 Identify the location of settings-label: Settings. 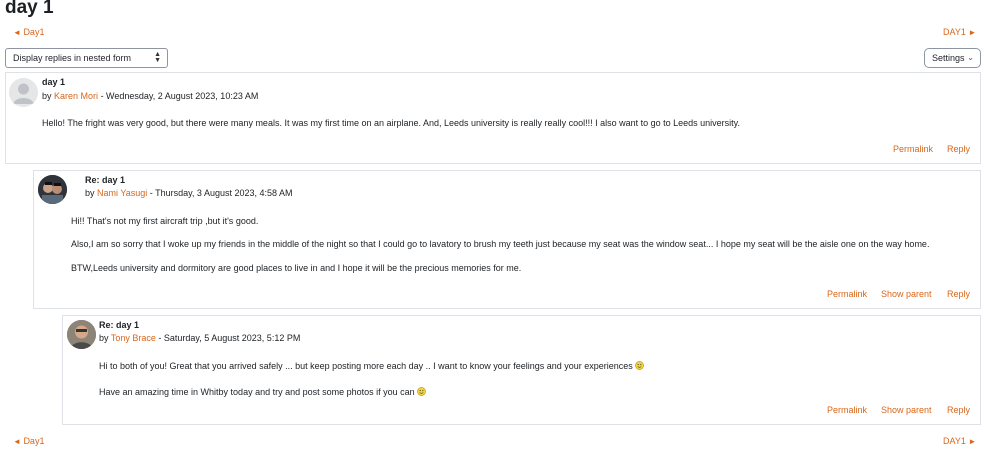
(948, 58).